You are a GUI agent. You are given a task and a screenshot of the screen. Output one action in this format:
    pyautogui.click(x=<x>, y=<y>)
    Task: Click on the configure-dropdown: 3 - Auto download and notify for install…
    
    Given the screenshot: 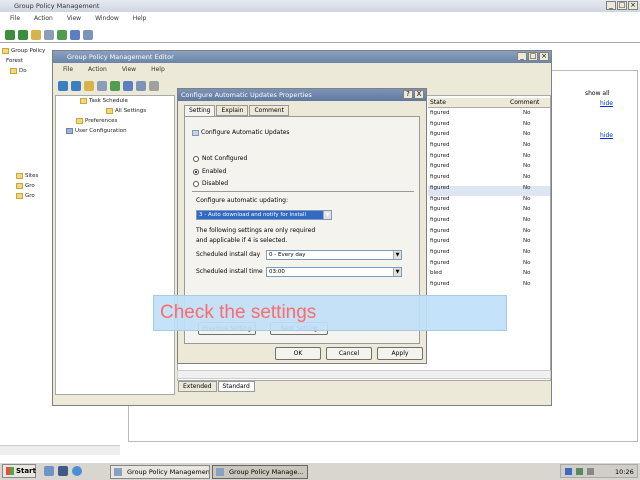 What is the action you would take?
    pyautogui.click(x=264, y=215)
    